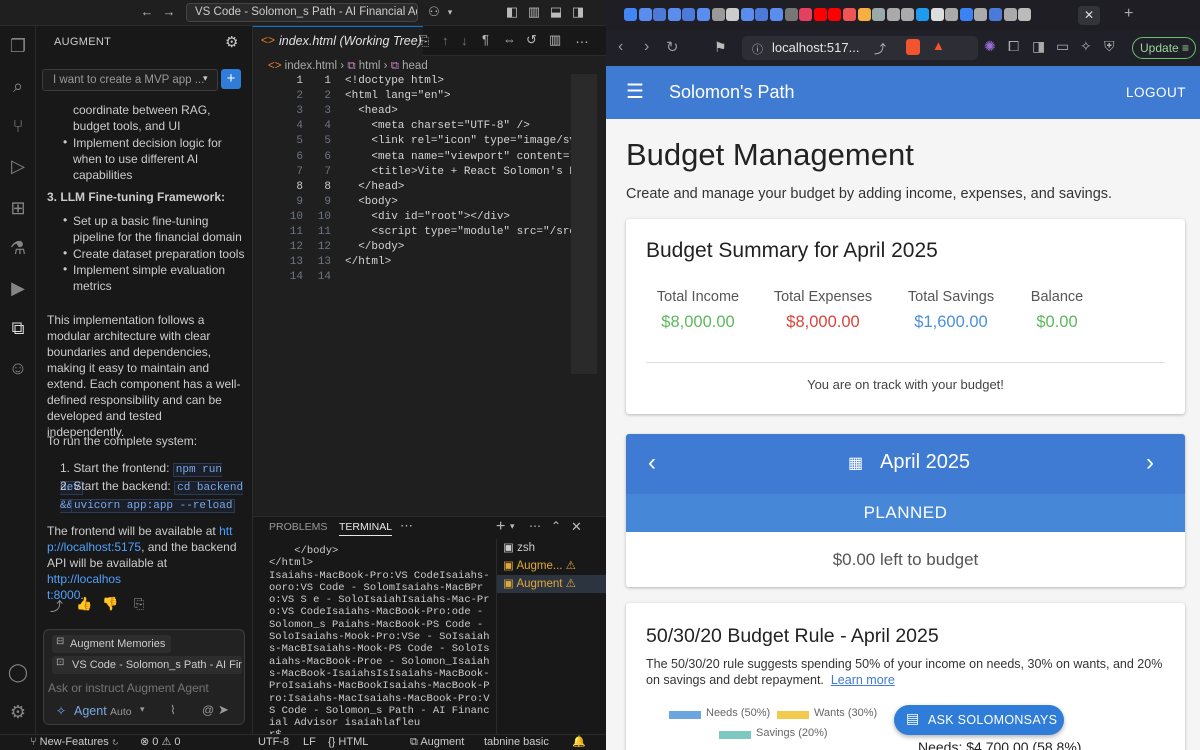  I want to click on thumbs-down-icon: 👎, so click(110, 604).